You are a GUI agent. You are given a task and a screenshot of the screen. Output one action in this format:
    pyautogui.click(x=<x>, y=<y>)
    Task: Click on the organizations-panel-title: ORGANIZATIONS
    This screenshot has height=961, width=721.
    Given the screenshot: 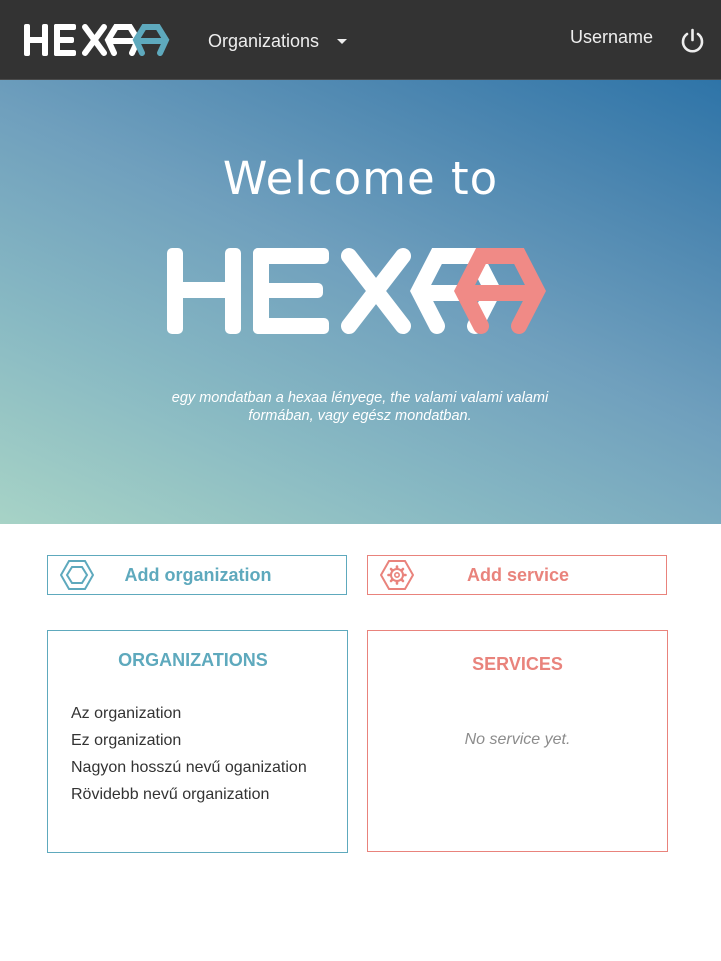 What is the action you would take?
    pyautogui.click(x=193, y=660)
    